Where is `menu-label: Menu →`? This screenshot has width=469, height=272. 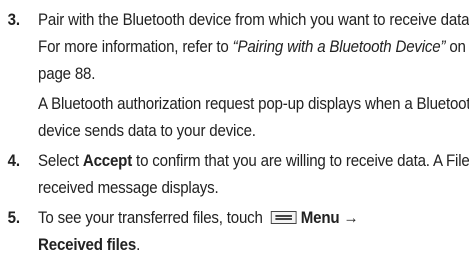
menu-label: Menu → is located at coordinates (329, 218).